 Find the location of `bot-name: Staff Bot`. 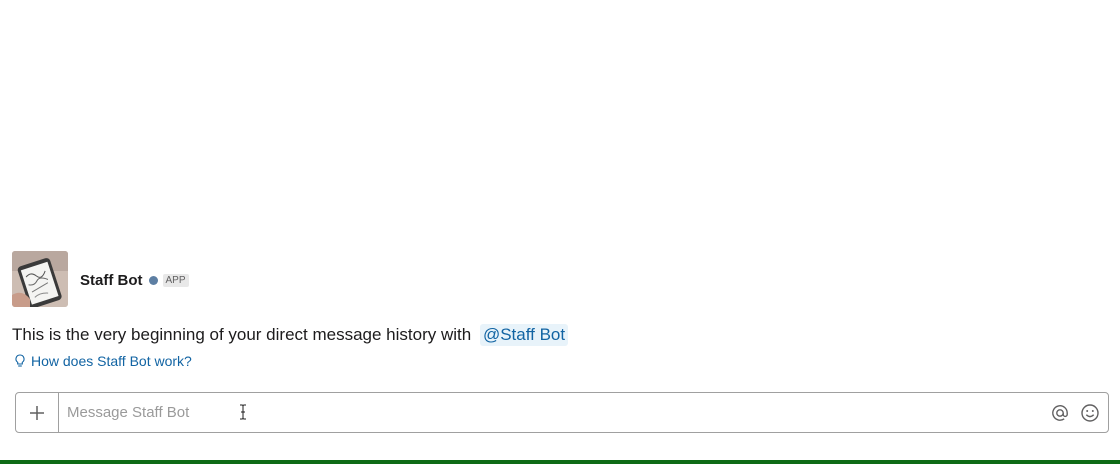

bot-name: Staff Bot is located at coordinates (111, 280).